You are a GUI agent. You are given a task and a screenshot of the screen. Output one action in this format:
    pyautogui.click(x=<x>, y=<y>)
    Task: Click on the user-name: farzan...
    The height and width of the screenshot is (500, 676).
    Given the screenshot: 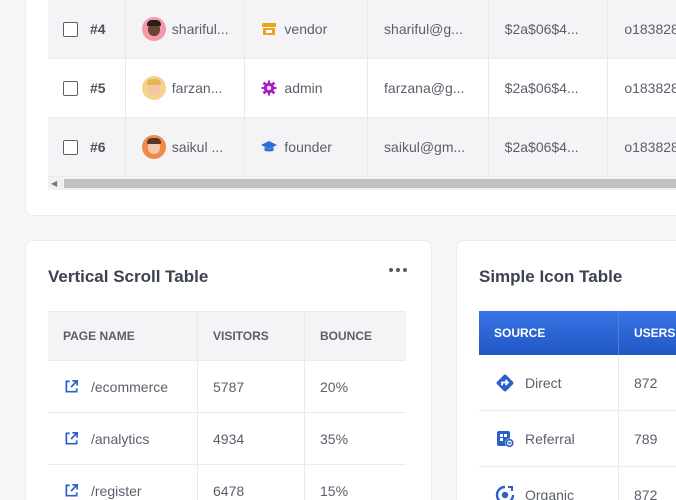 What is the action you would take?
    pyautogui.click(x=197, y=88)
    